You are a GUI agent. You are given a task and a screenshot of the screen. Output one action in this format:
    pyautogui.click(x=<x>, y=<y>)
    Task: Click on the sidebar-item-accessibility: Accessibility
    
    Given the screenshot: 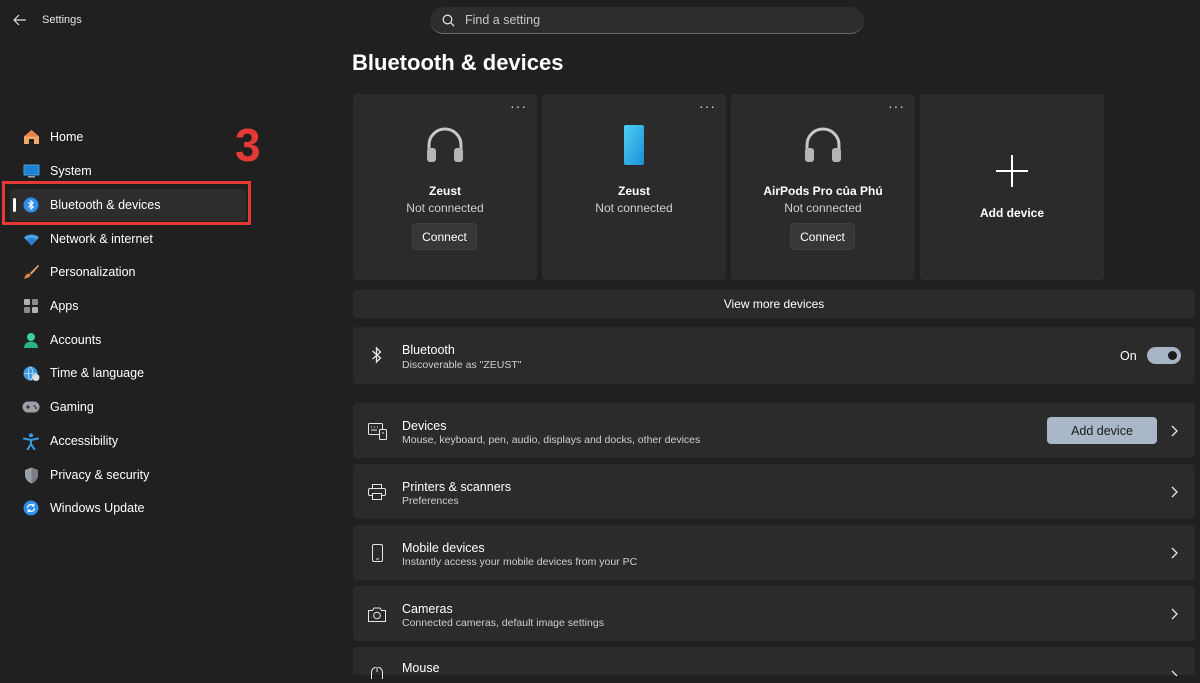 What is the action you would take?
    pyautogui.click(x=128, y=441)
    